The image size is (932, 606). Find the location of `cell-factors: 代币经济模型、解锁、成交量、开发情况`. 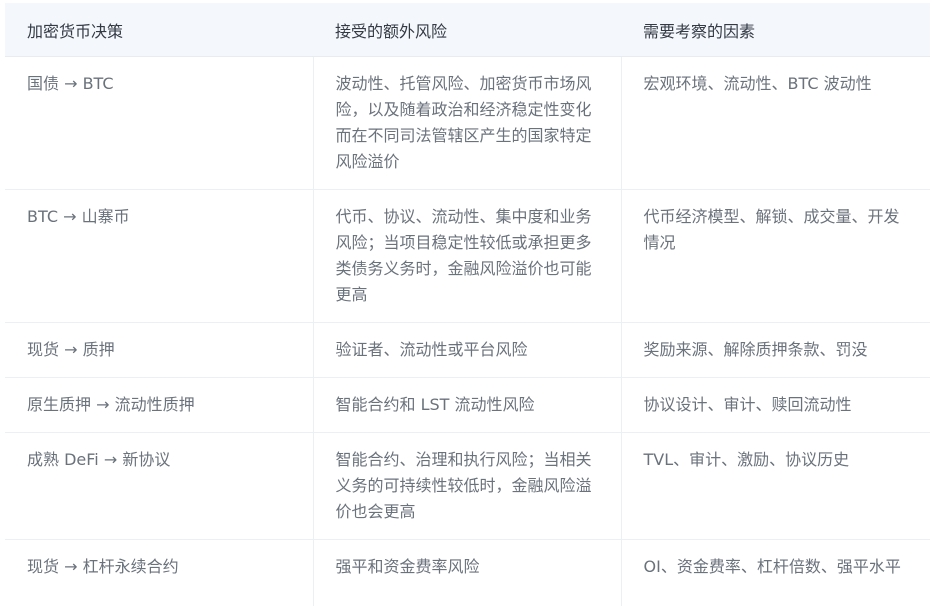

cell-factors: 代币经济模型、解锁、成交量、开发情况 is located at coordinates (775, 256).